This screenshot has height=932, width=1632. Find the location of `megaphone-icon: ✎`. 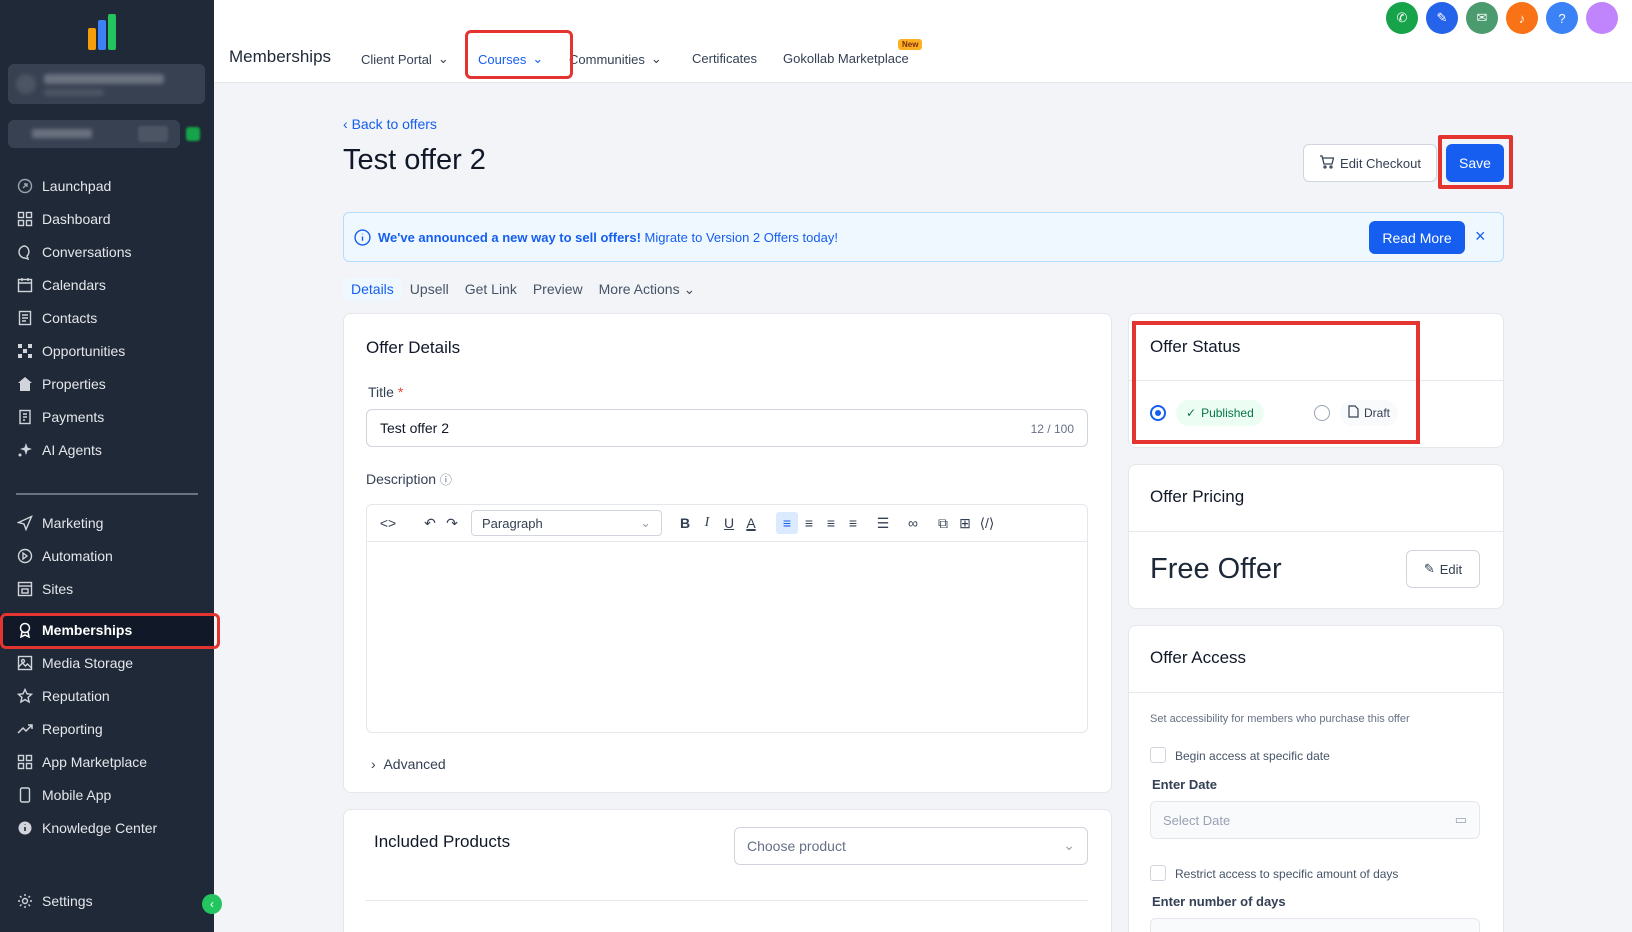

megaphone-icon: ✎ is located at coordinates (1442, 18).